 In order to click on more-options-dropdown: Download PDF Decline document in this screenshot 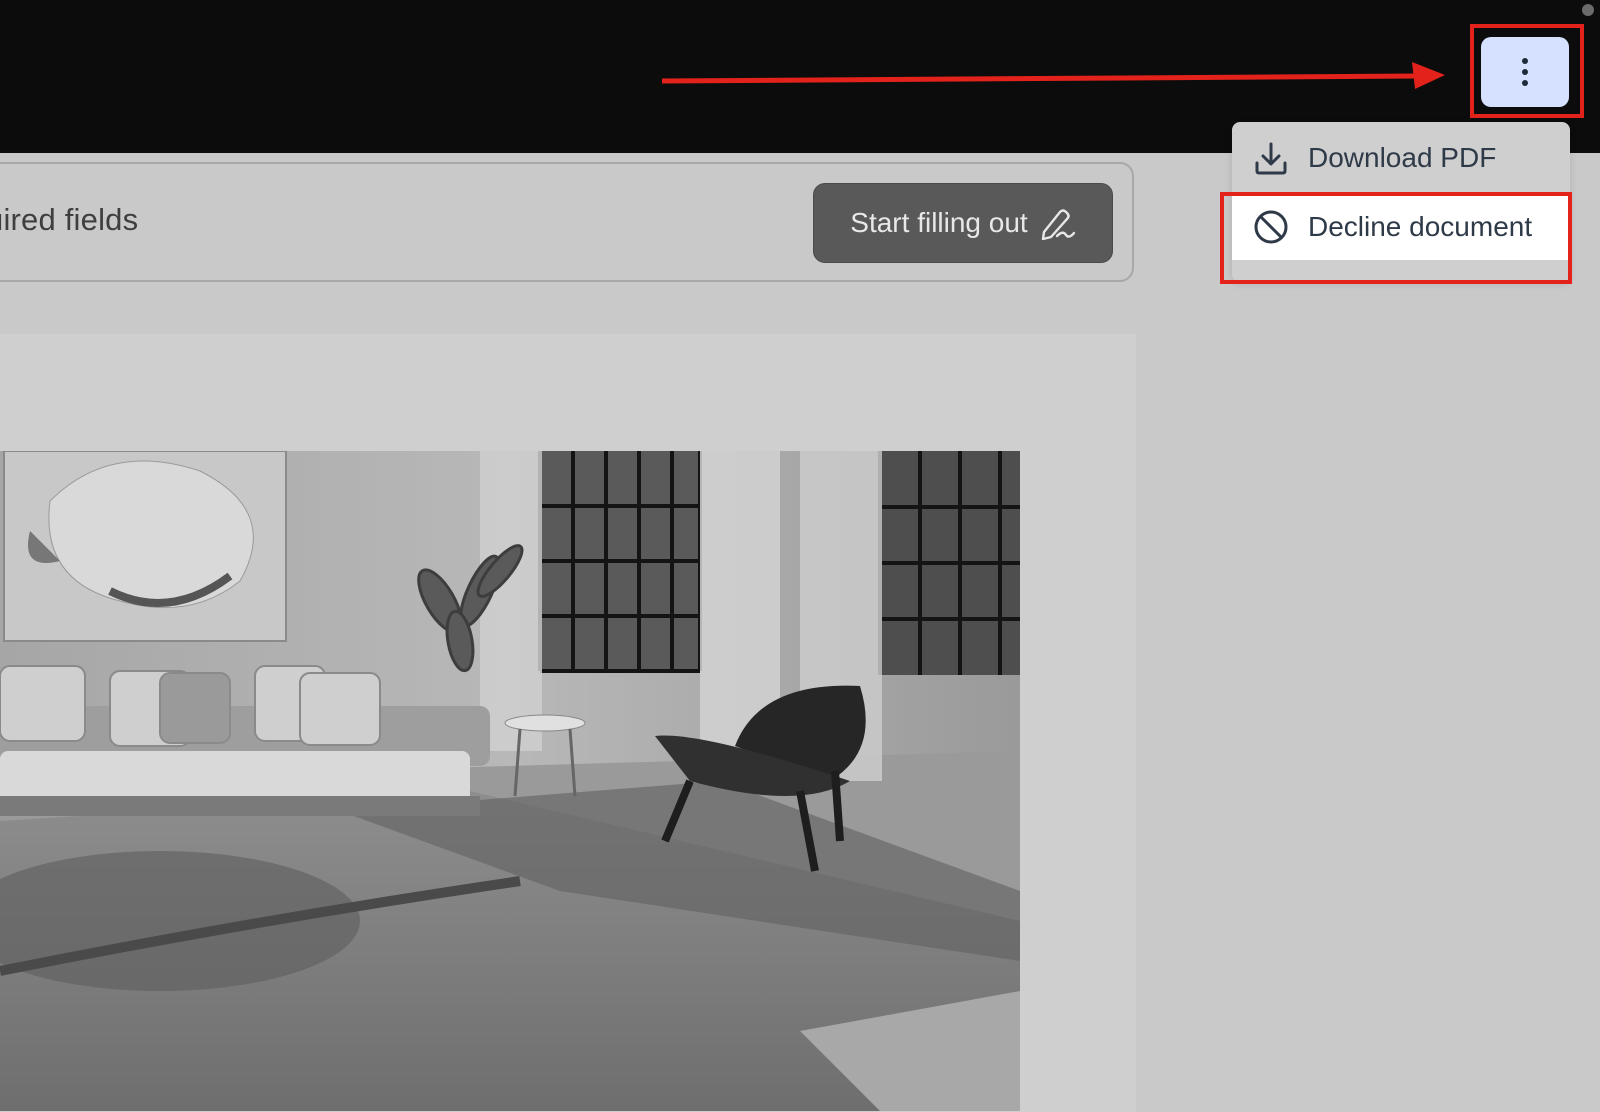, I will do `click(1401, 202)`.